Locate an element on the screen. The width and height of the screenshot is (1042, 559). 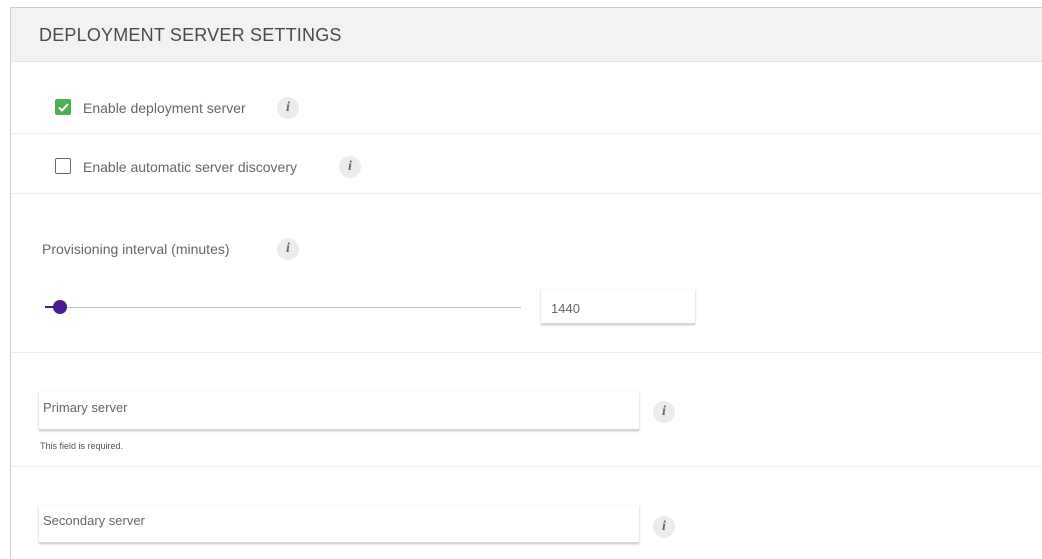
panel-title: DEPLOYMENT SERVER SETTINGS is located at coordinates (190, 35).